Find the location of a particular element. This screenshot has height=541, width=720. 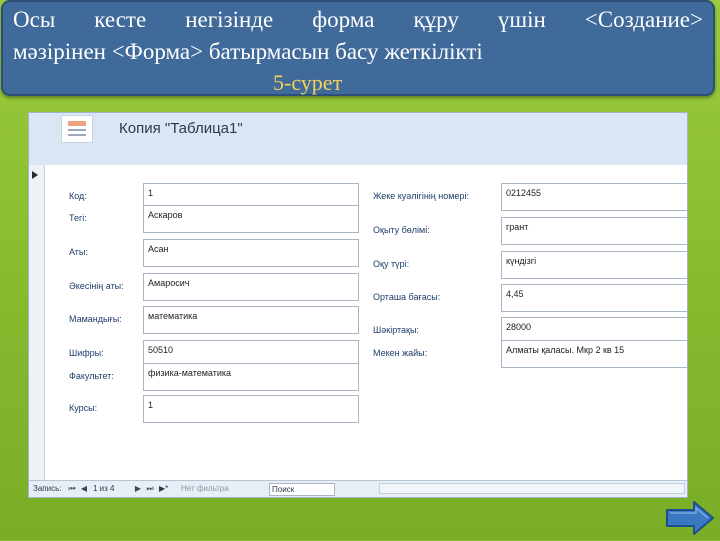

field-label-shakirtaky: Шәкіртақы: is located at coordinates (396, 330).